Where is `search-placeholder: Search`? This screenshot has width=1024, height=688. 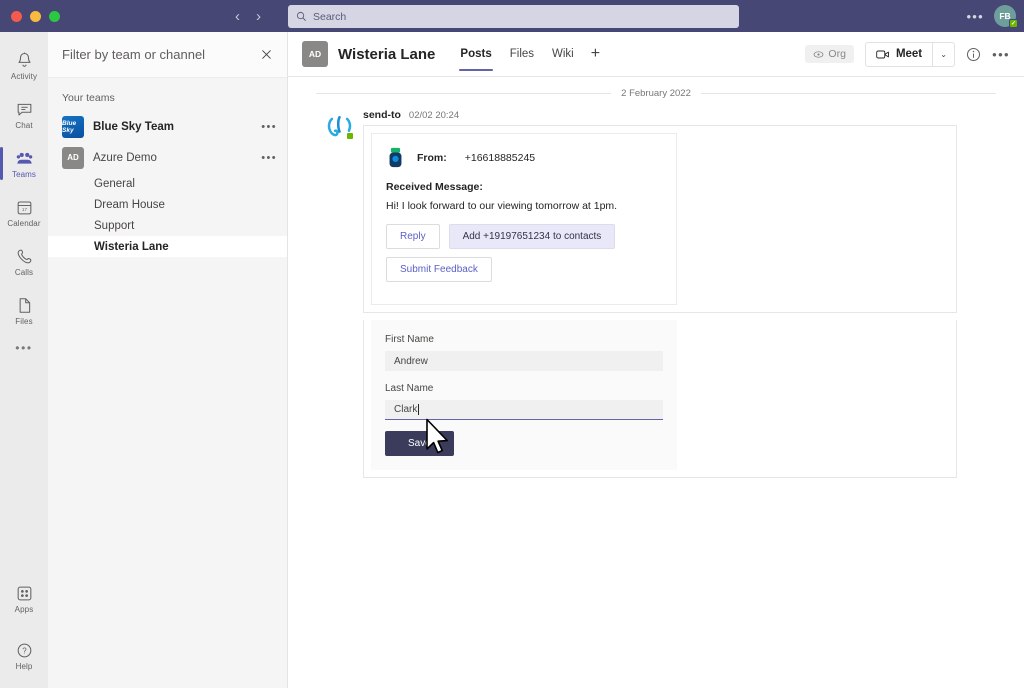
search-placeholder: Search is located at coordinates (330, 16).